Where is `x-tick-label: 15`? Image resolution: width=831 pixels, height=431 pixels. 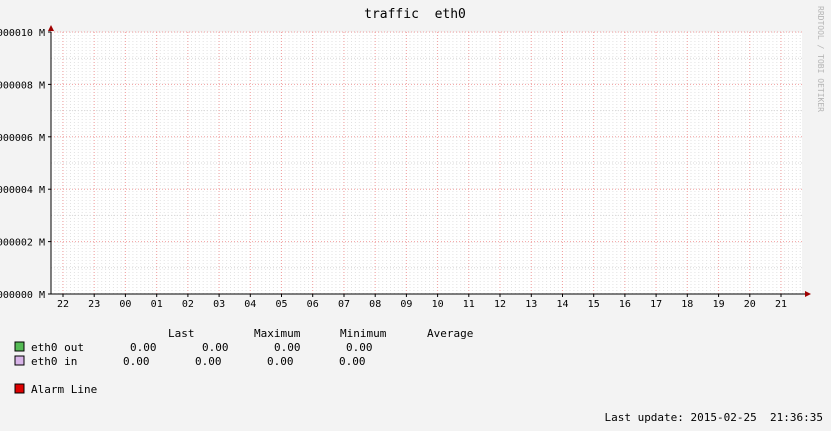 x-tick-label: 15 is located at coordinates (594, 304).